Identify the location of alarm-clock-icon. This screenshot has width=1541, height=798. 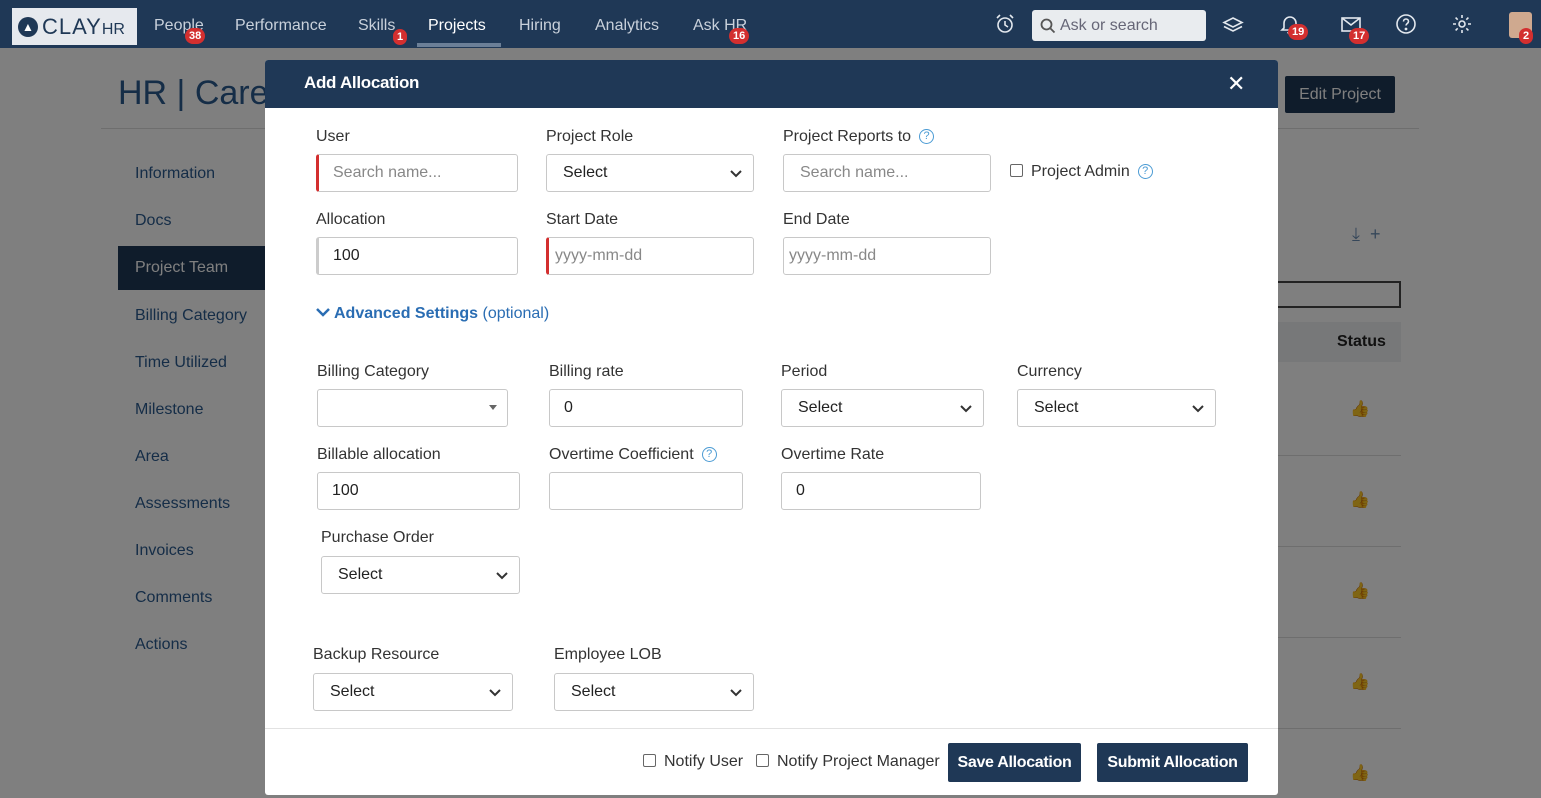
(1006, 25).